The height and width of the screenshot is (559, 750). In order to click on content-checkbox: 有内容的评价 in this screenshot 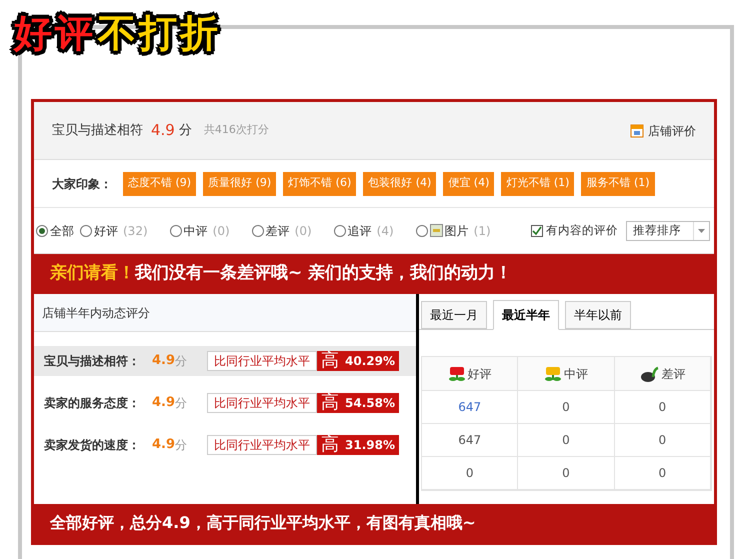, I will do `click(574, 231)`.